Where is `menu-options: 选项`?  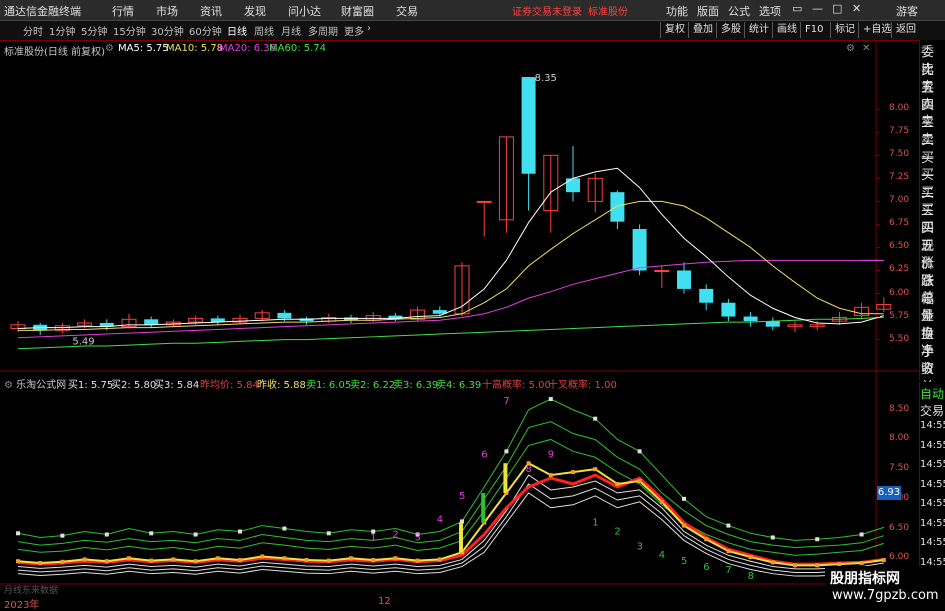
menu-options: 选项 is located at coordinates (770, 11).